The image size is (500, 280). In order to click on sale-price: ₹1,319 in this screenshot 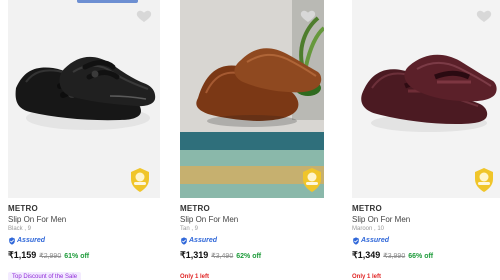, I will do `click(194, 255)`.